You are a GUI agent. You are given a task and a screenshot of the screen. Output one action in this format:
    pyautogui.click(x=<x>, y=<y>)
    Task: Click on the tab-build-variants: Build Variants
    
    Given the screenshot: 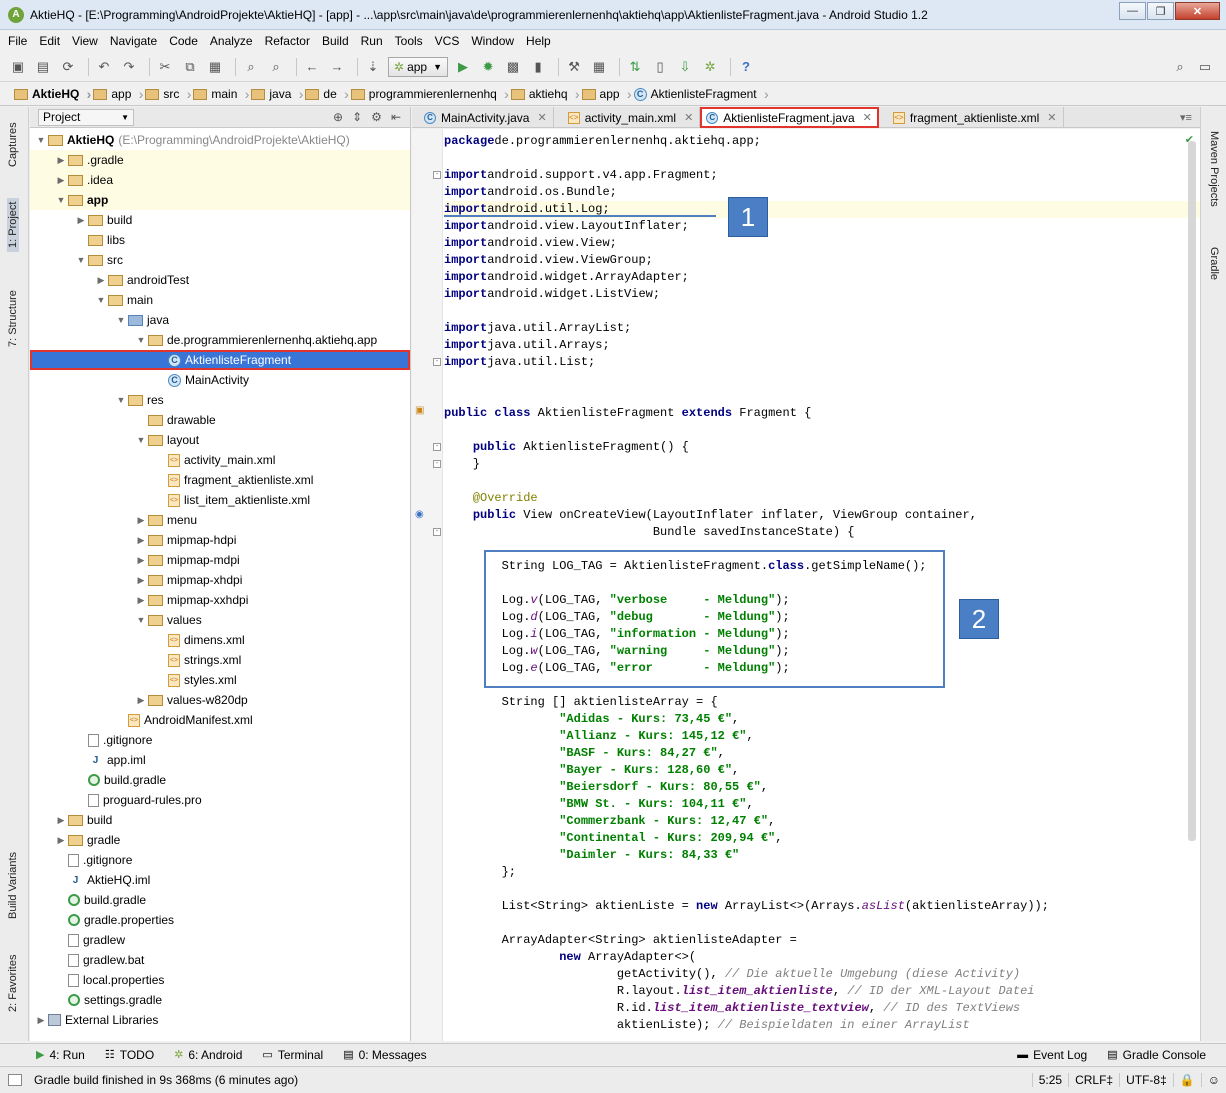 What is the action you would take?
    pyautogui.click(x=13, y=885)
    